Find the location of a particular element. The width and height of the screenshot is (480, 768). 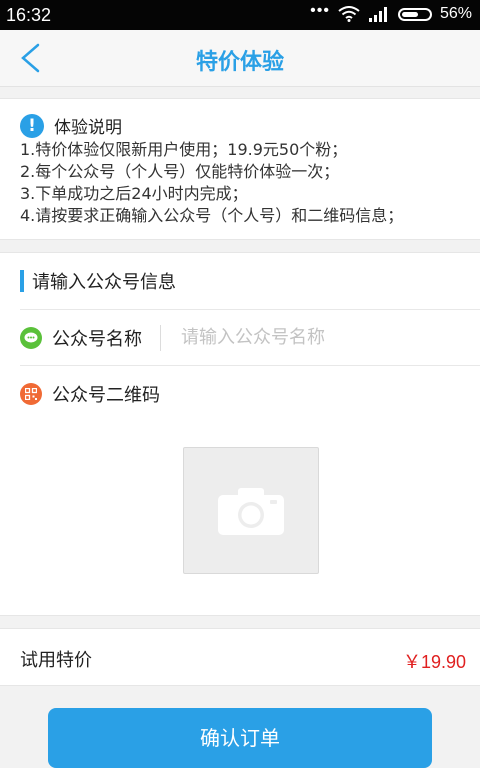

nav-header: 特价体验 is located at coordinates (240, 58).